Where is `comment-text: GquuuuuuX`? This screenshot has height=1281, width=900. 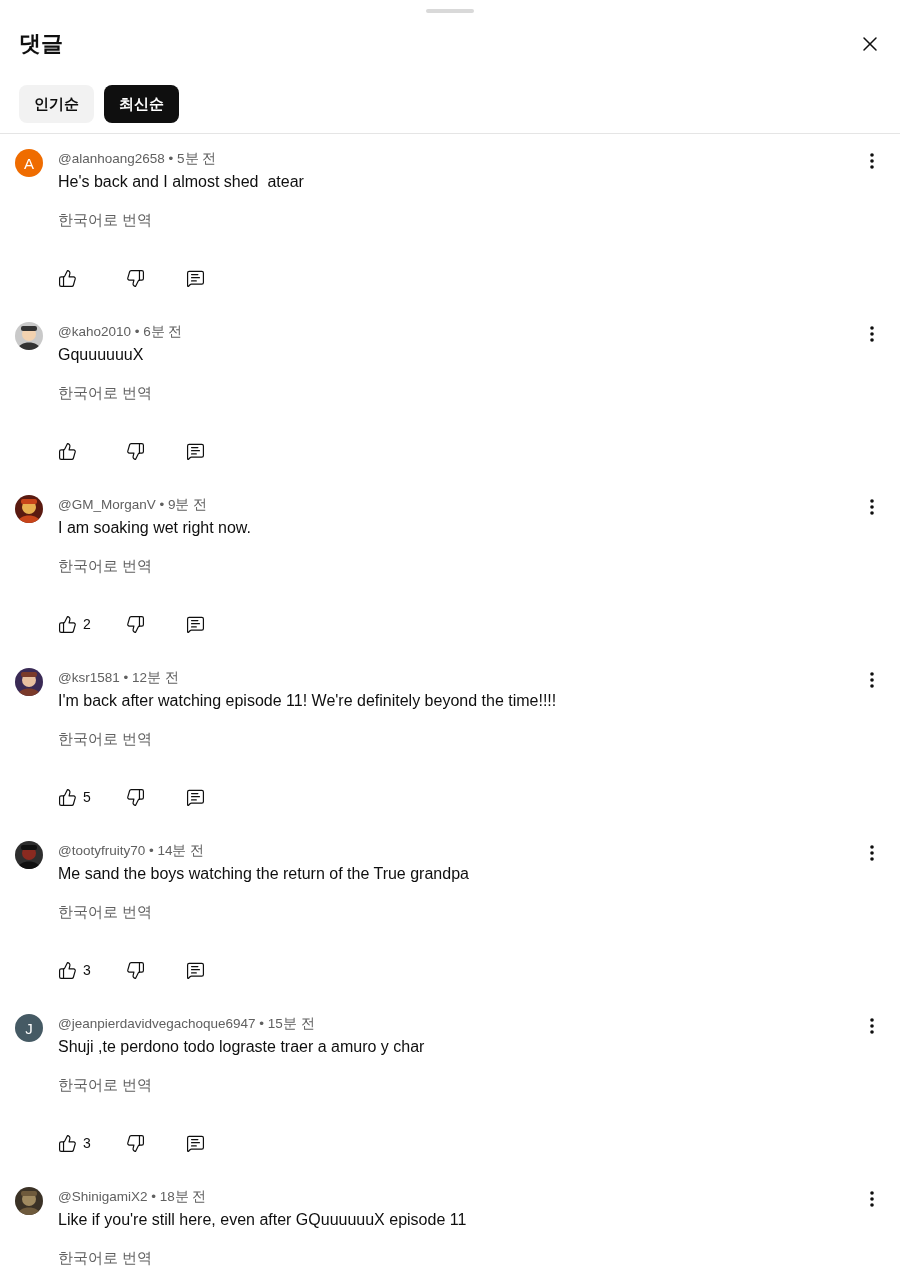
comment-text: GquuuuuuX is located at coordinates (101, 355).